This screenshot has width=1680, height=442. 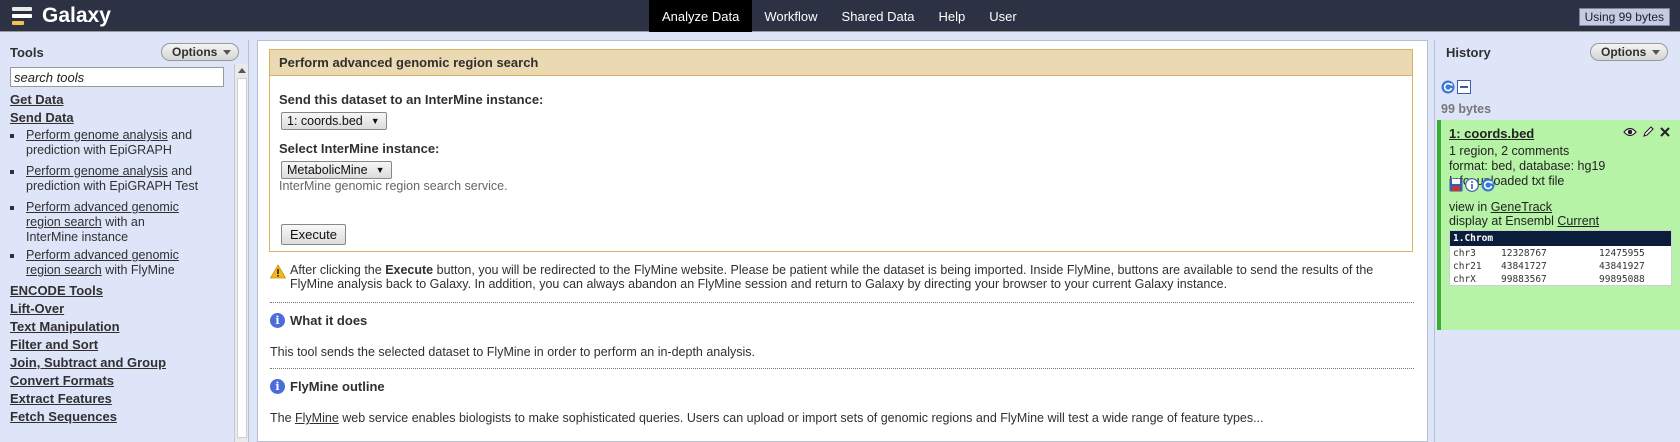 I want to click on instance-select: MetabolicMine ▼, so click(x=336, y=170).